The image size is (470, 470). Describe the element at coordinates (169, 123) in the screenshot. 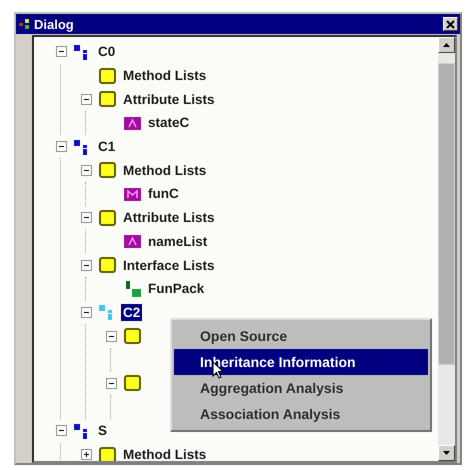

I see `tree-item: stateC` at that location.